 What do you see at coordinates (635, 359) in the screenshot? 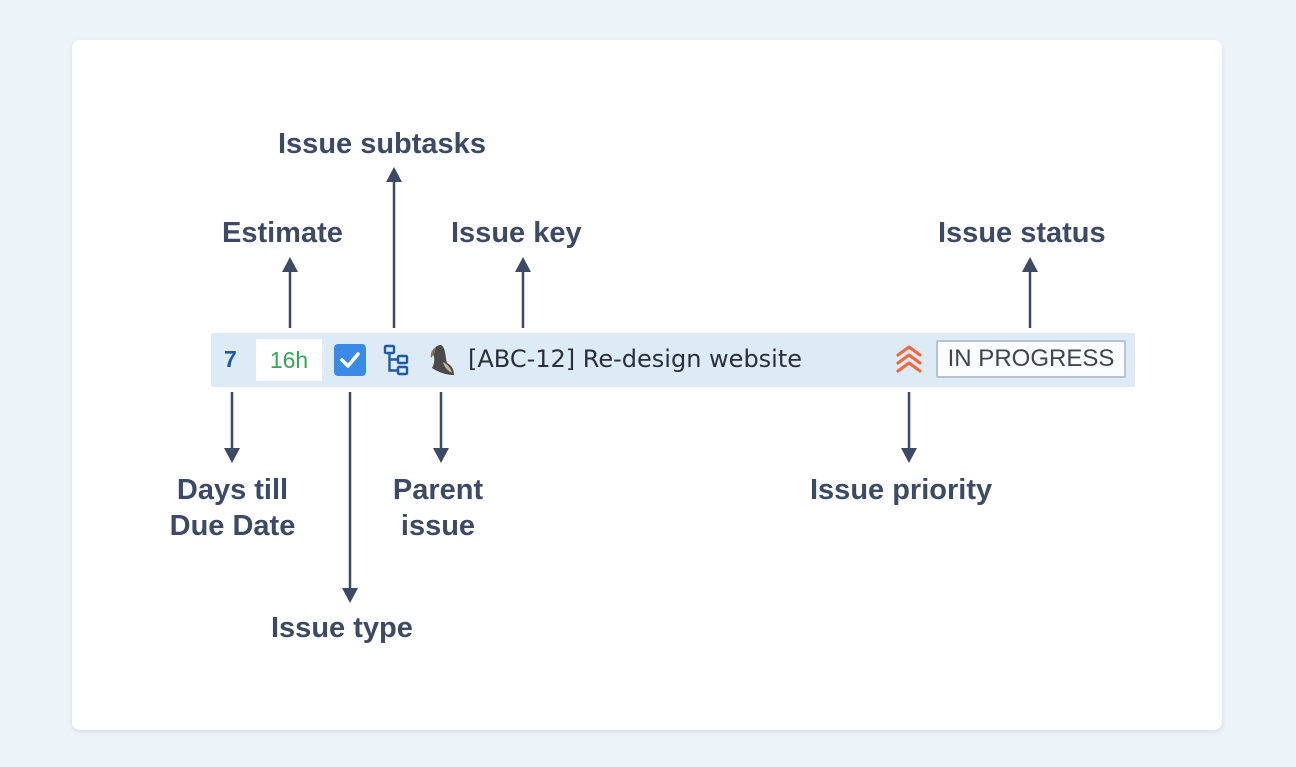
I see `issue-title: [ABC-12] Re-design website` at bounding box center [635, 359].